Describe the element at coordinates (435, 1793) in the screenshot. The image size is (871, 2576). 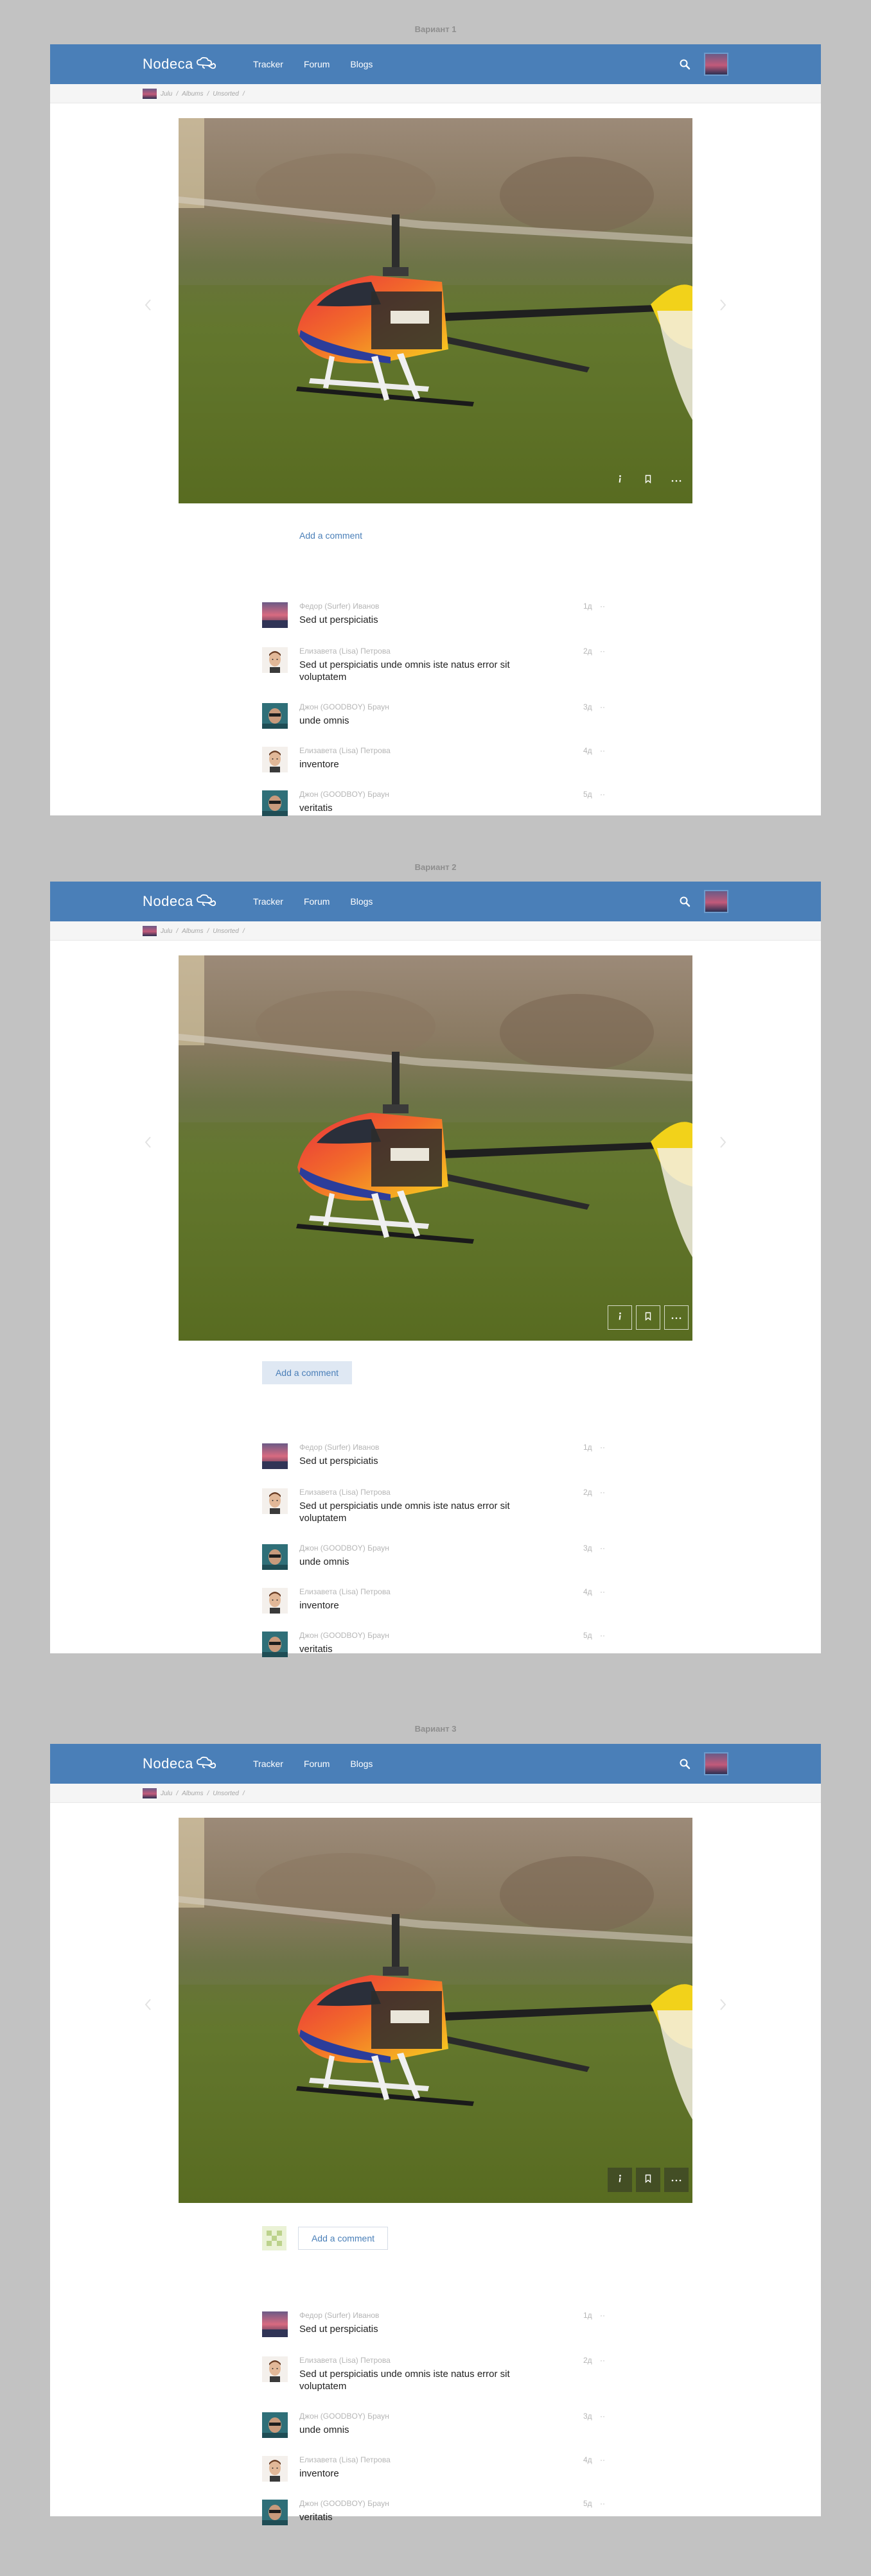
I see `breadcrumb-bar: Julu / Albums / Unsorted /` at that location.